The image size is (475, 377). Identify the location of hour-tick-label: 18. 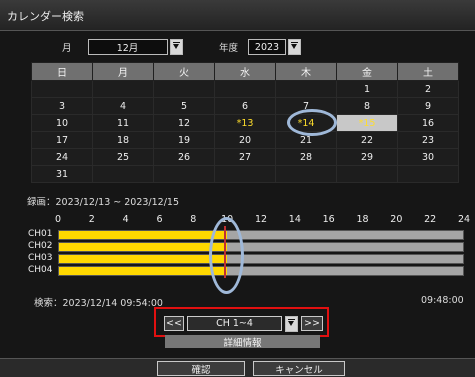
(362, 219).